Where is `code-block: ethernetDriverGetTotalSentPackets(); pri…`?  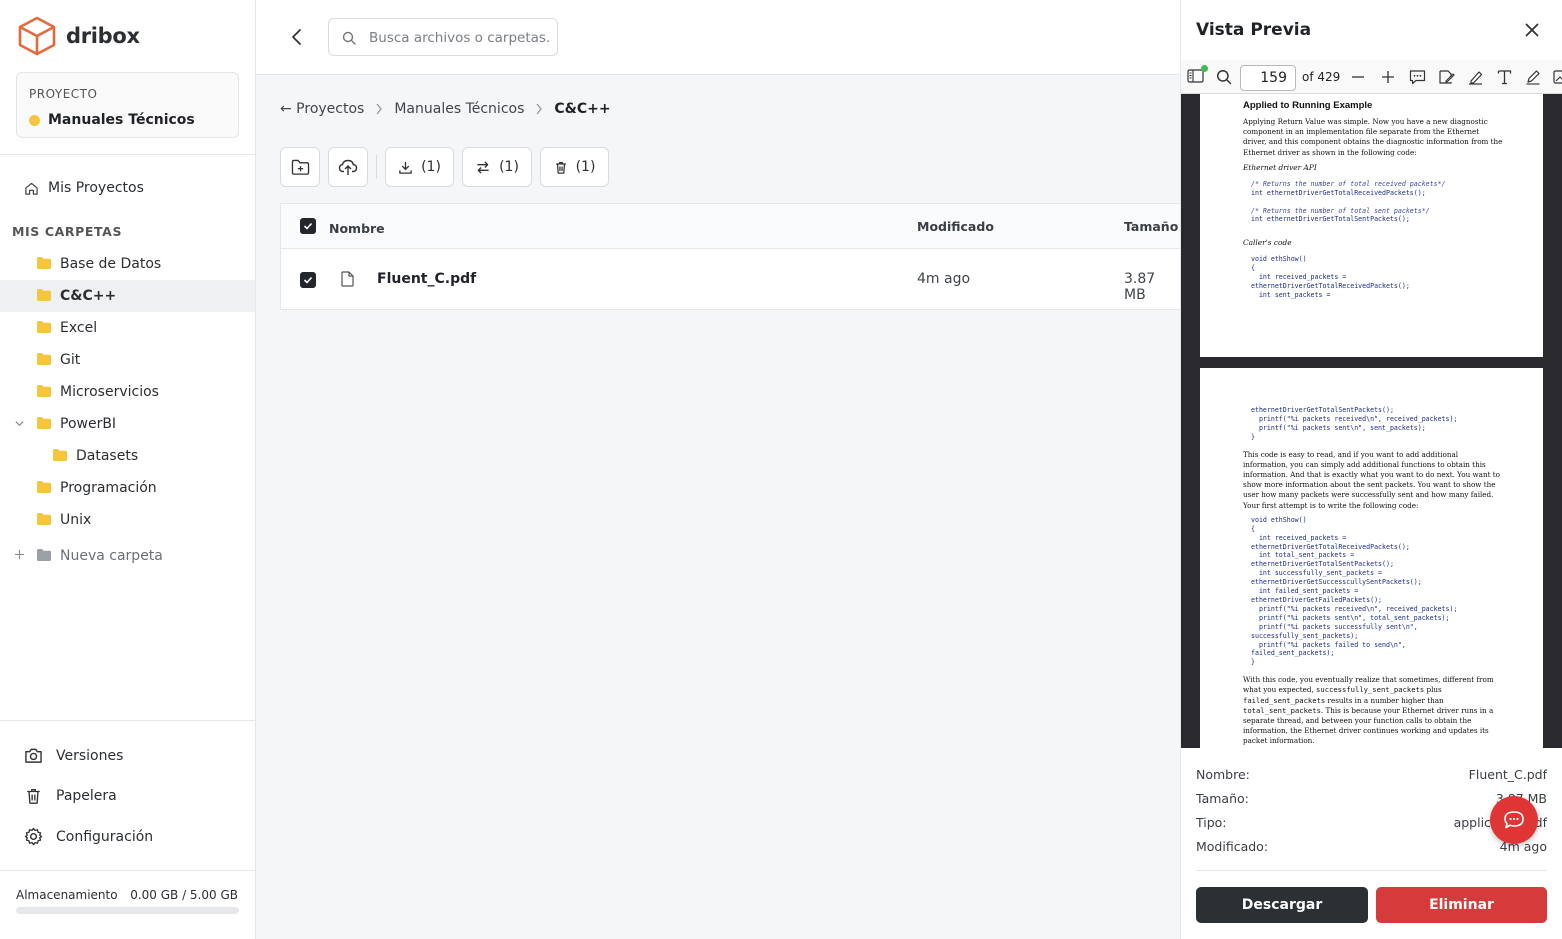
code-block: ethernetDriverGetTotalSentPackets(); pri… is located at coordinates (1378, 424).